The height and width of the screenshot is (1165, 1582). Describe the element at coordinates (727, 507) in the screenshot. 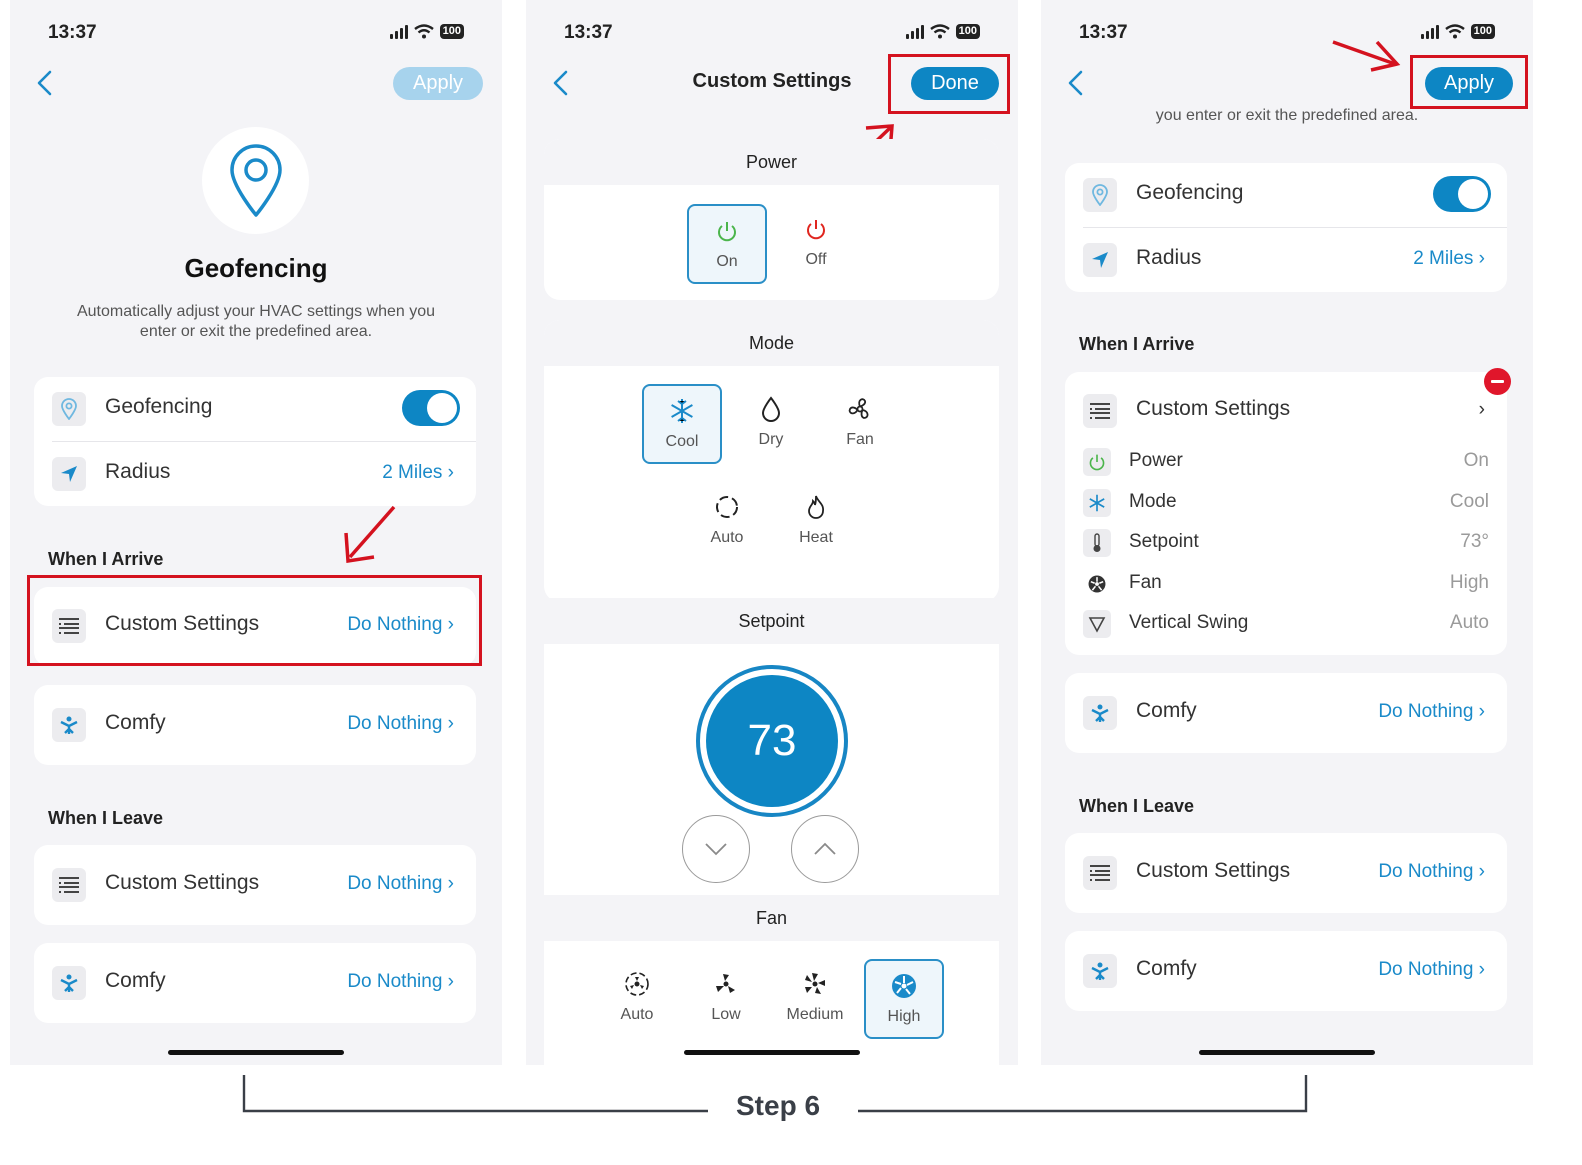

I see `auto-cycle-icon` at that location.